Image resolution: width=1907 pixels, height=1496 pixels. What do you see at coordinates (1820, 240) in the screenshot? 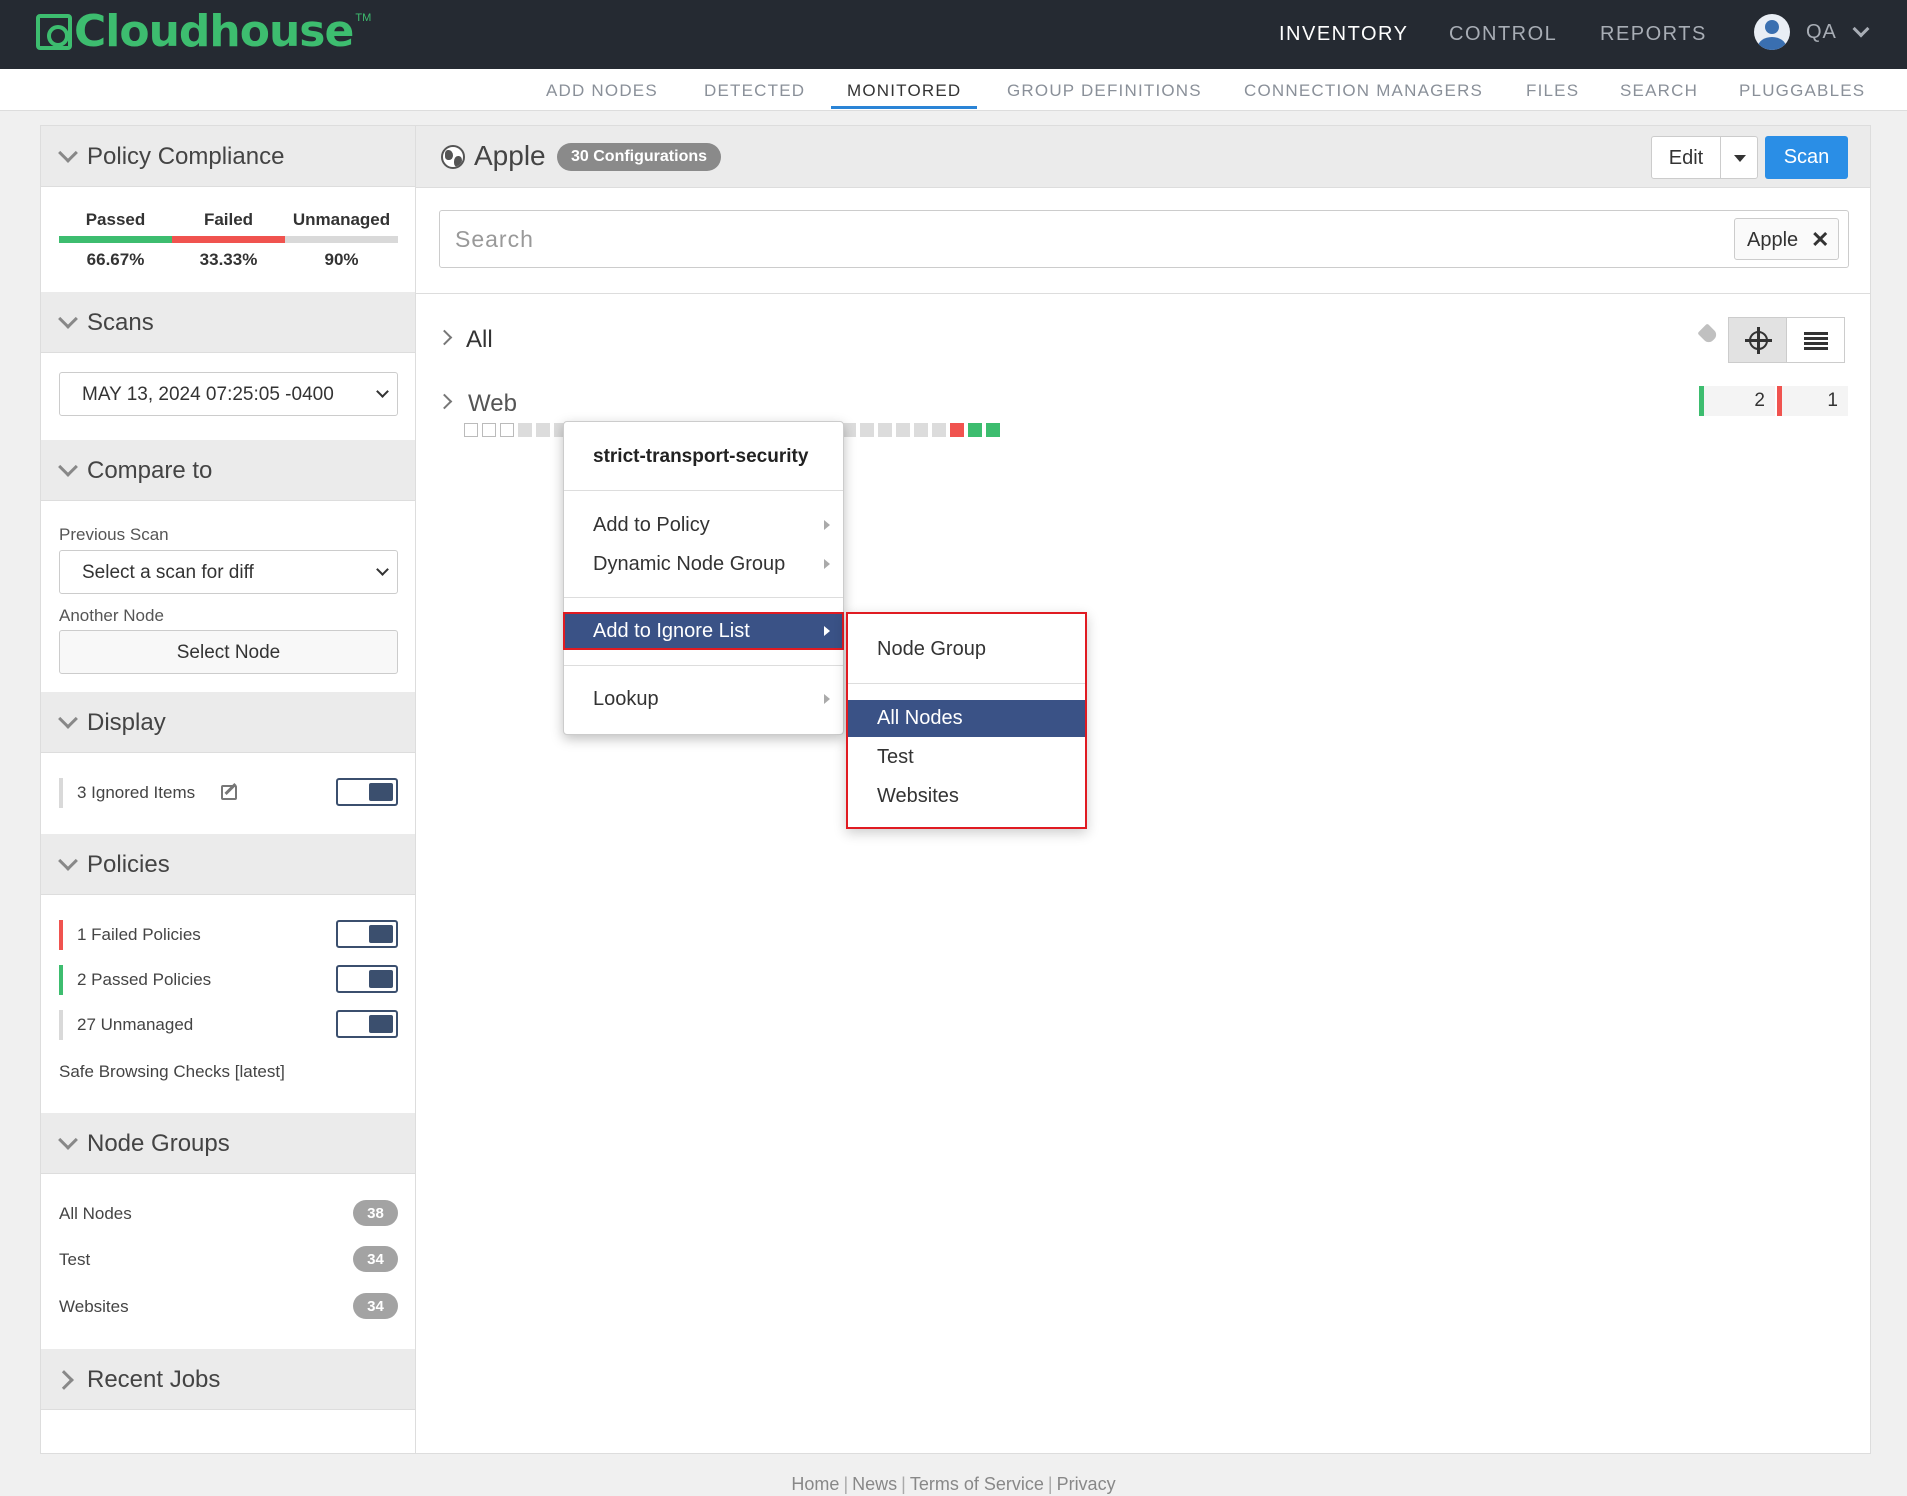
I see `close-icon: ✕` at bounding box center [1820, 240].